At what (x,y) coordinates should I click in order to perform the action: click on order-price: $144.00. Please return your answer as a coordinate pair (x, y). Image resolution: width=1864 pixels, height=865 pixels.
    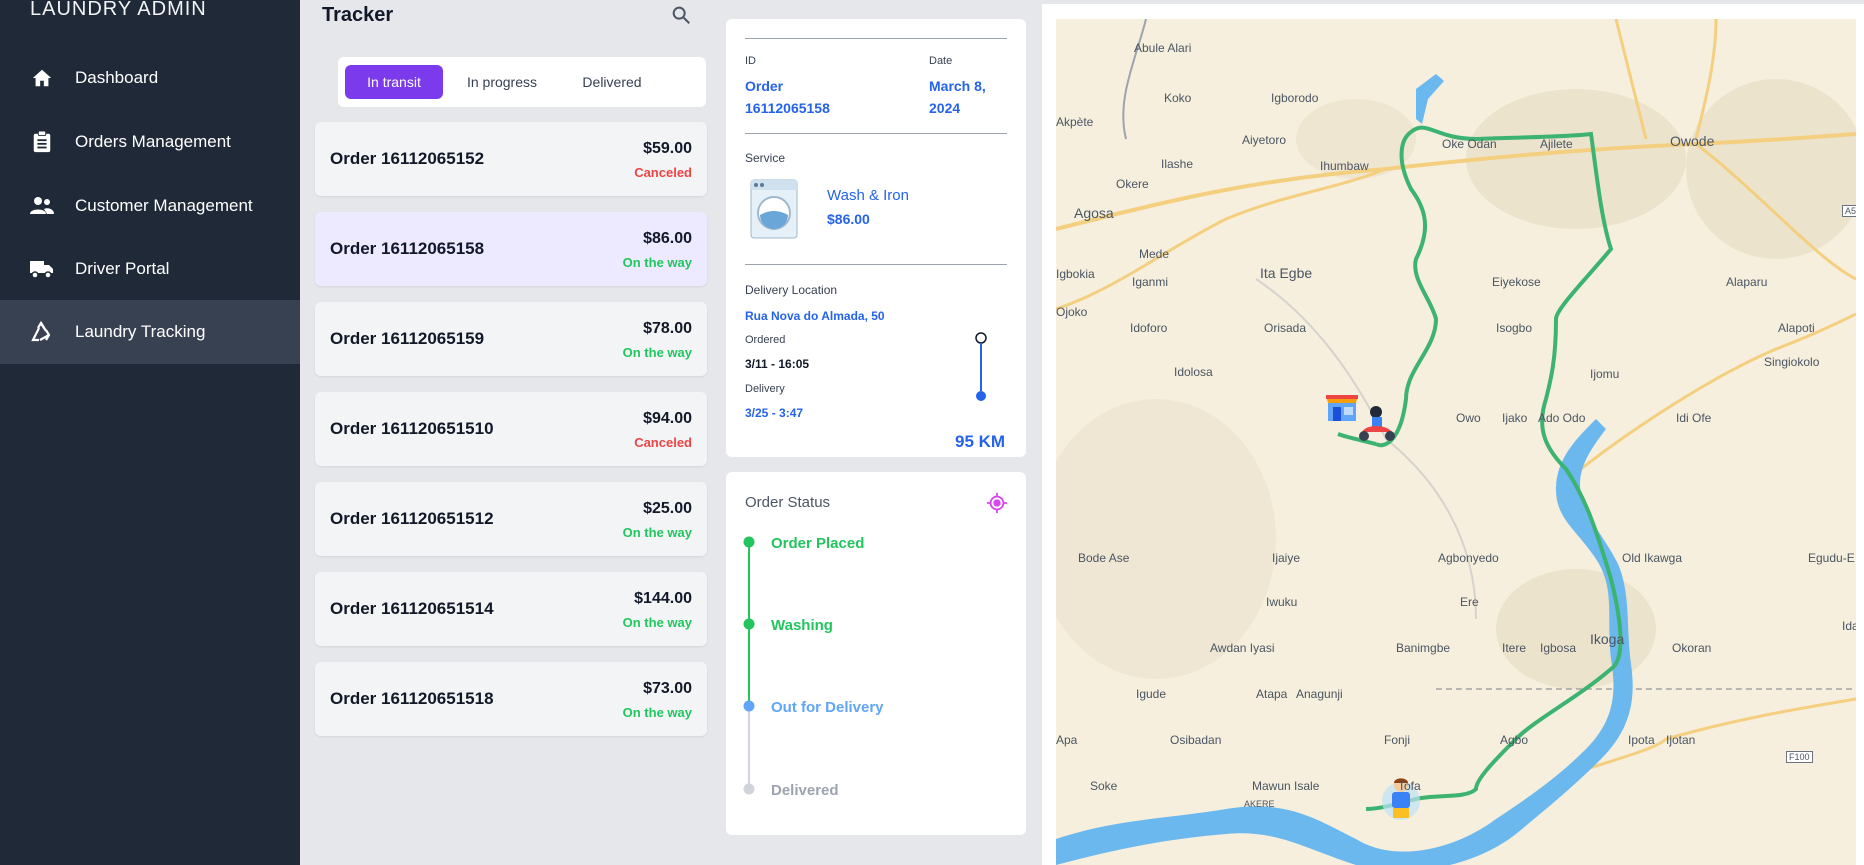
    Looking at the image, I should click on (663, 598).